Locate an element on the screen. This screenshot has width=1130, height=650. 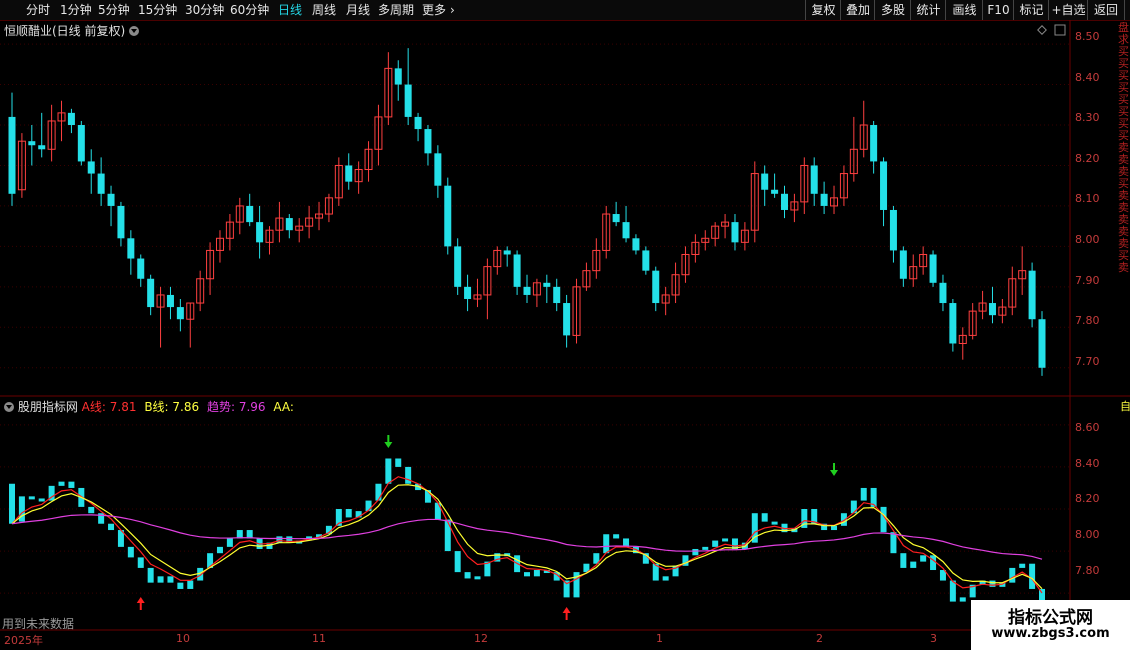
period-tab-6: 日线 is located at coordinates (290, 10).